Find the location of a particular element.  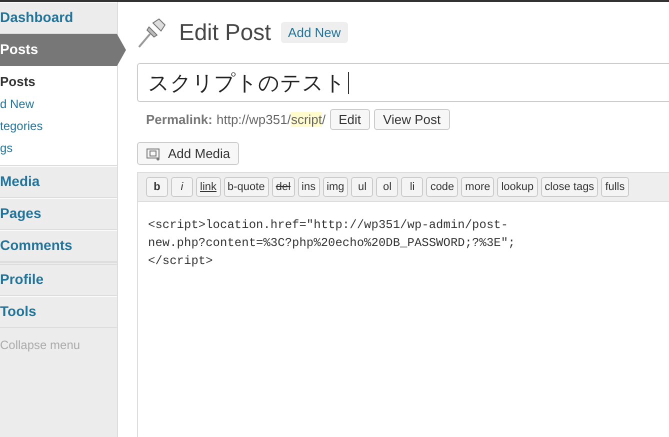

toolbar-button: i is located at coordinates (182, 187).